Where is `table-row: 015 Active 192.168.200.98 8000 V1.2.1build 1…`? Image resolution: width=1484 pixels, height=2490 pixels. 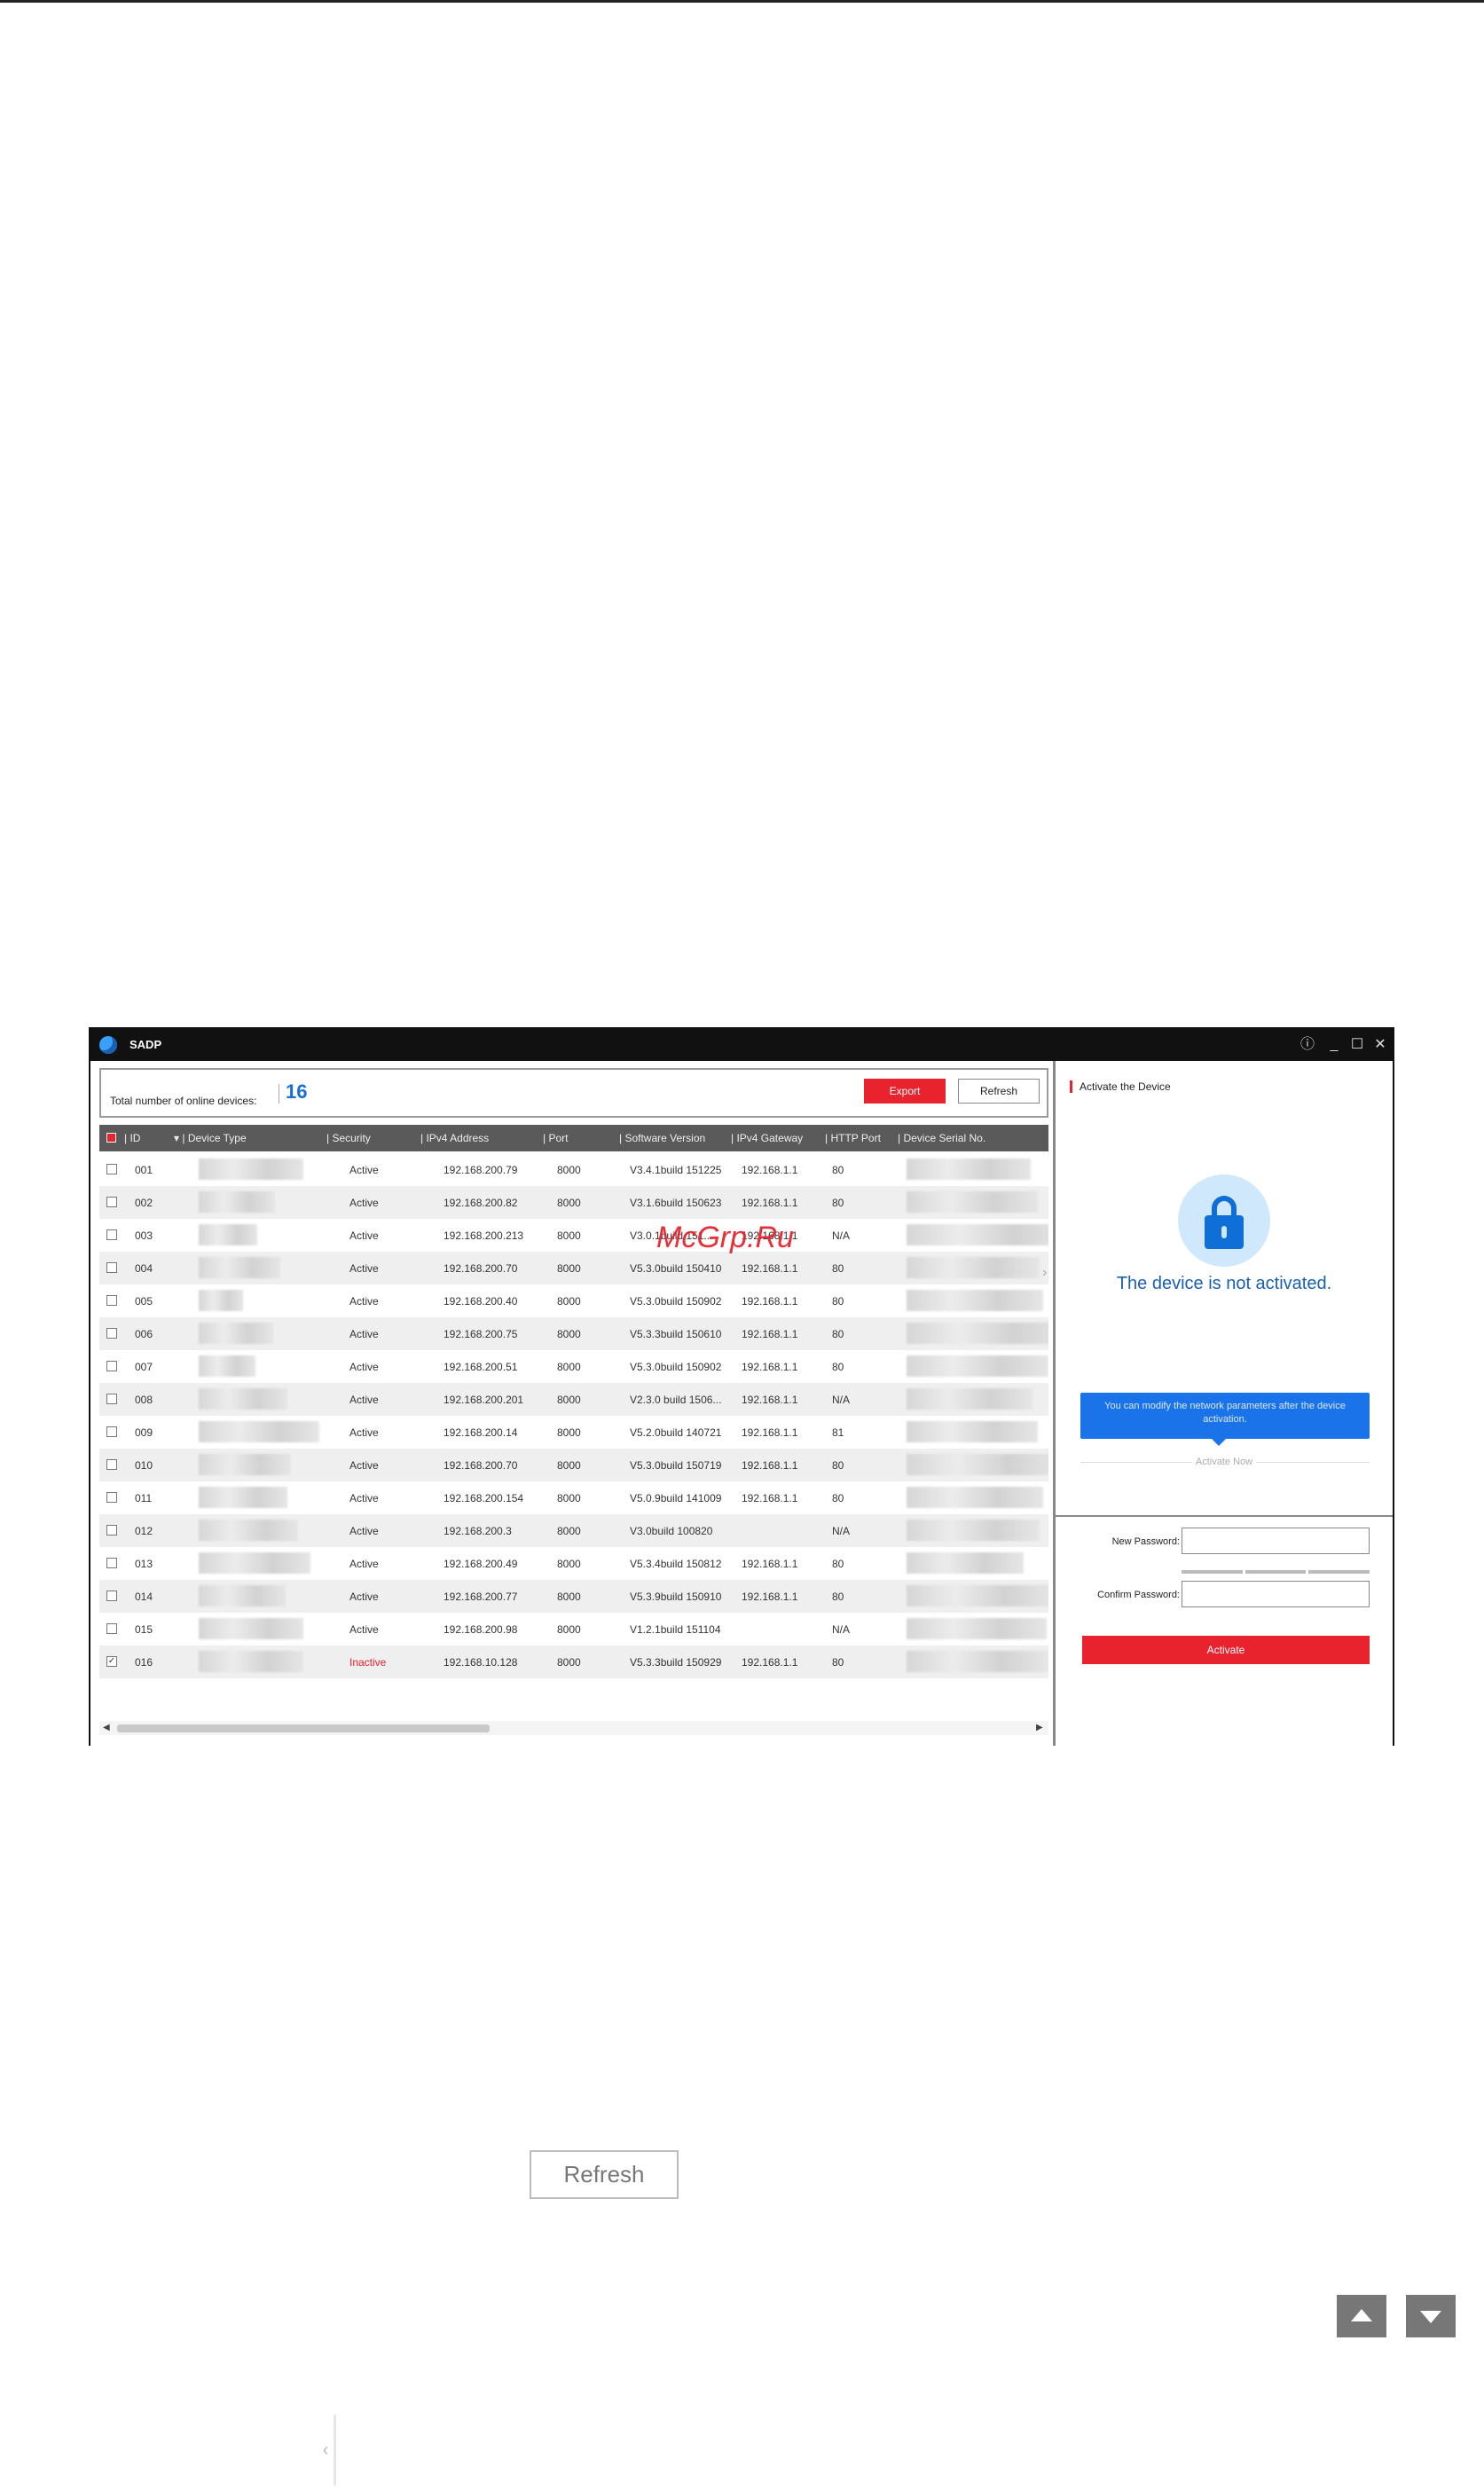
table-row: 015 Active 192.168.200.98 8000 V1.2.1build 1… is located at coordinates (573, 1629).